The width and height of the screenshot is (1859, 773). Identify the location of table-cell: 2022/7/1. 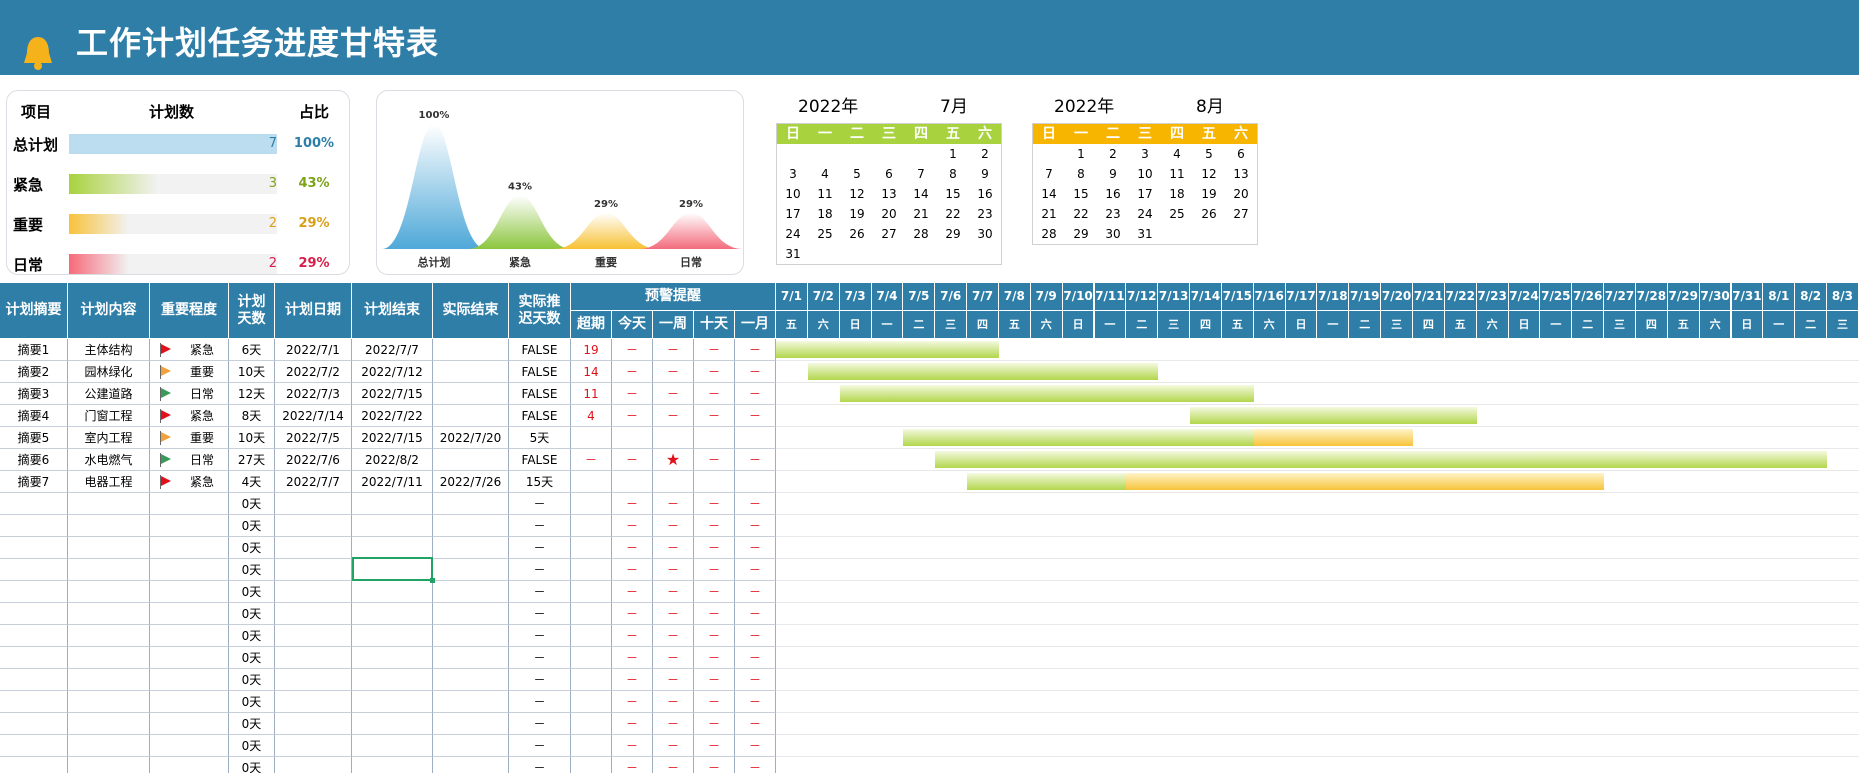
(313, 350).